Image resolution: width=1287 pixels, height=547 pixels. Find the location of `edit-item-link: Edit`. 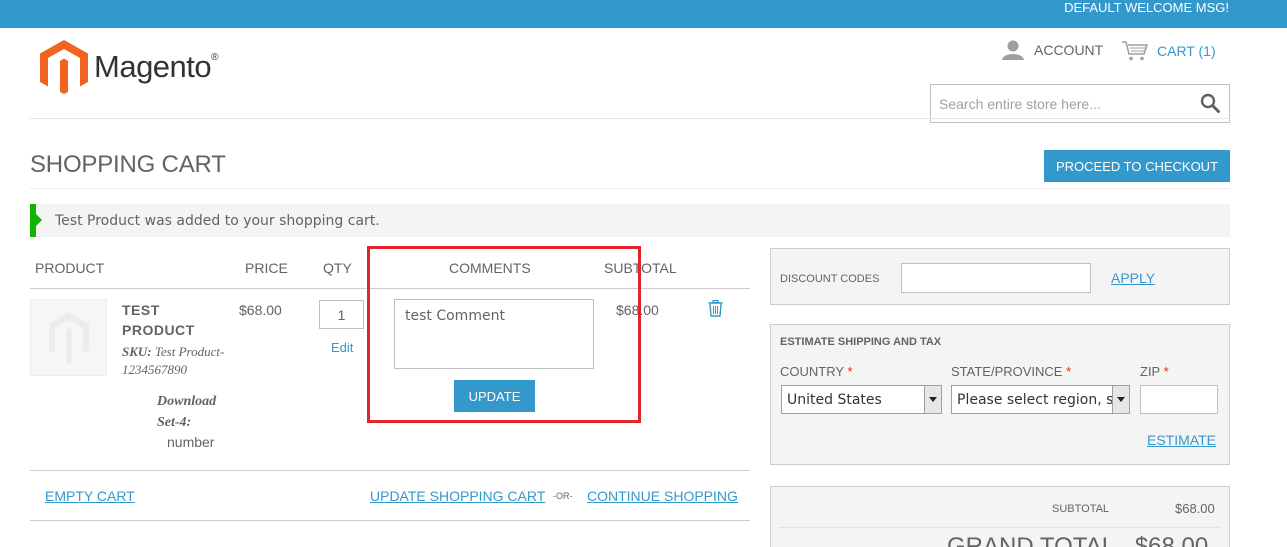

edit-item-link: Edit is located at coordinates (342, 347).